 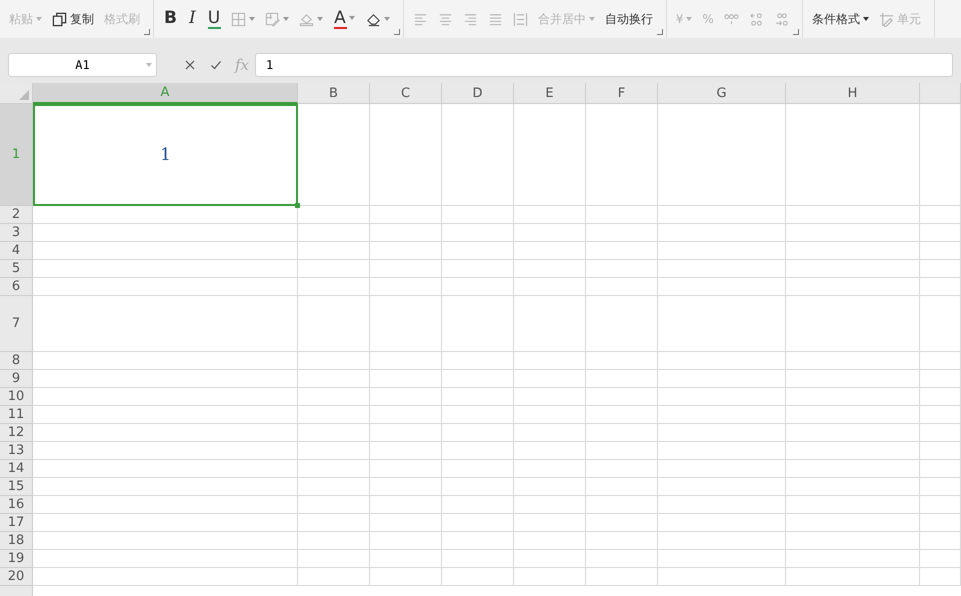 What do you see at coordinates (192, 19) in the screenshot?
I see `format-button: I` at bounding box center [192, 19].